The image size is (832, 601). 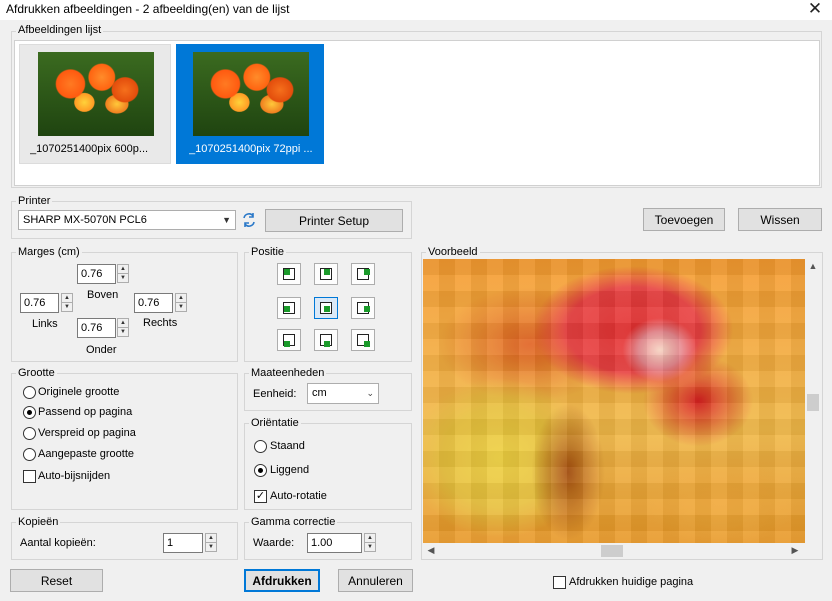 I want to click on margin-right-stepper: ▲ ▼, so click(x=181, y=302).